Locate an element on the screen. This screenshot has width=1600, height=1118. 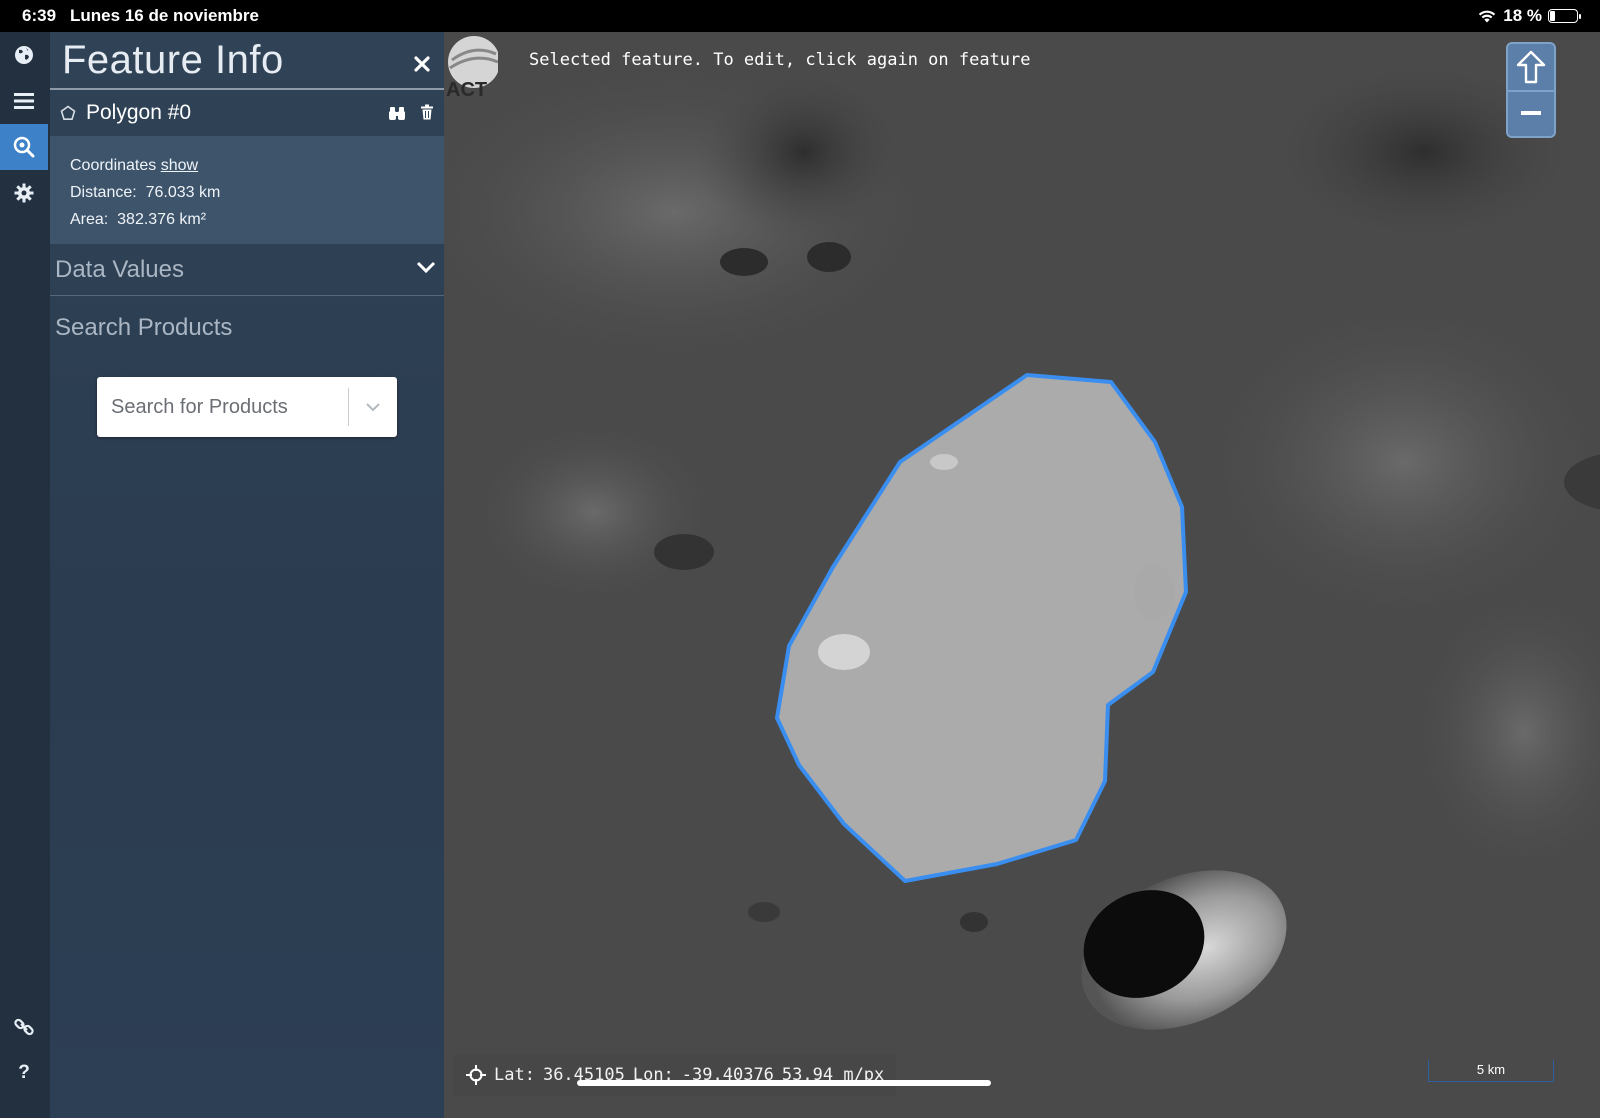
scale-bar: 5 km is located at coordinates (1491, 1071).